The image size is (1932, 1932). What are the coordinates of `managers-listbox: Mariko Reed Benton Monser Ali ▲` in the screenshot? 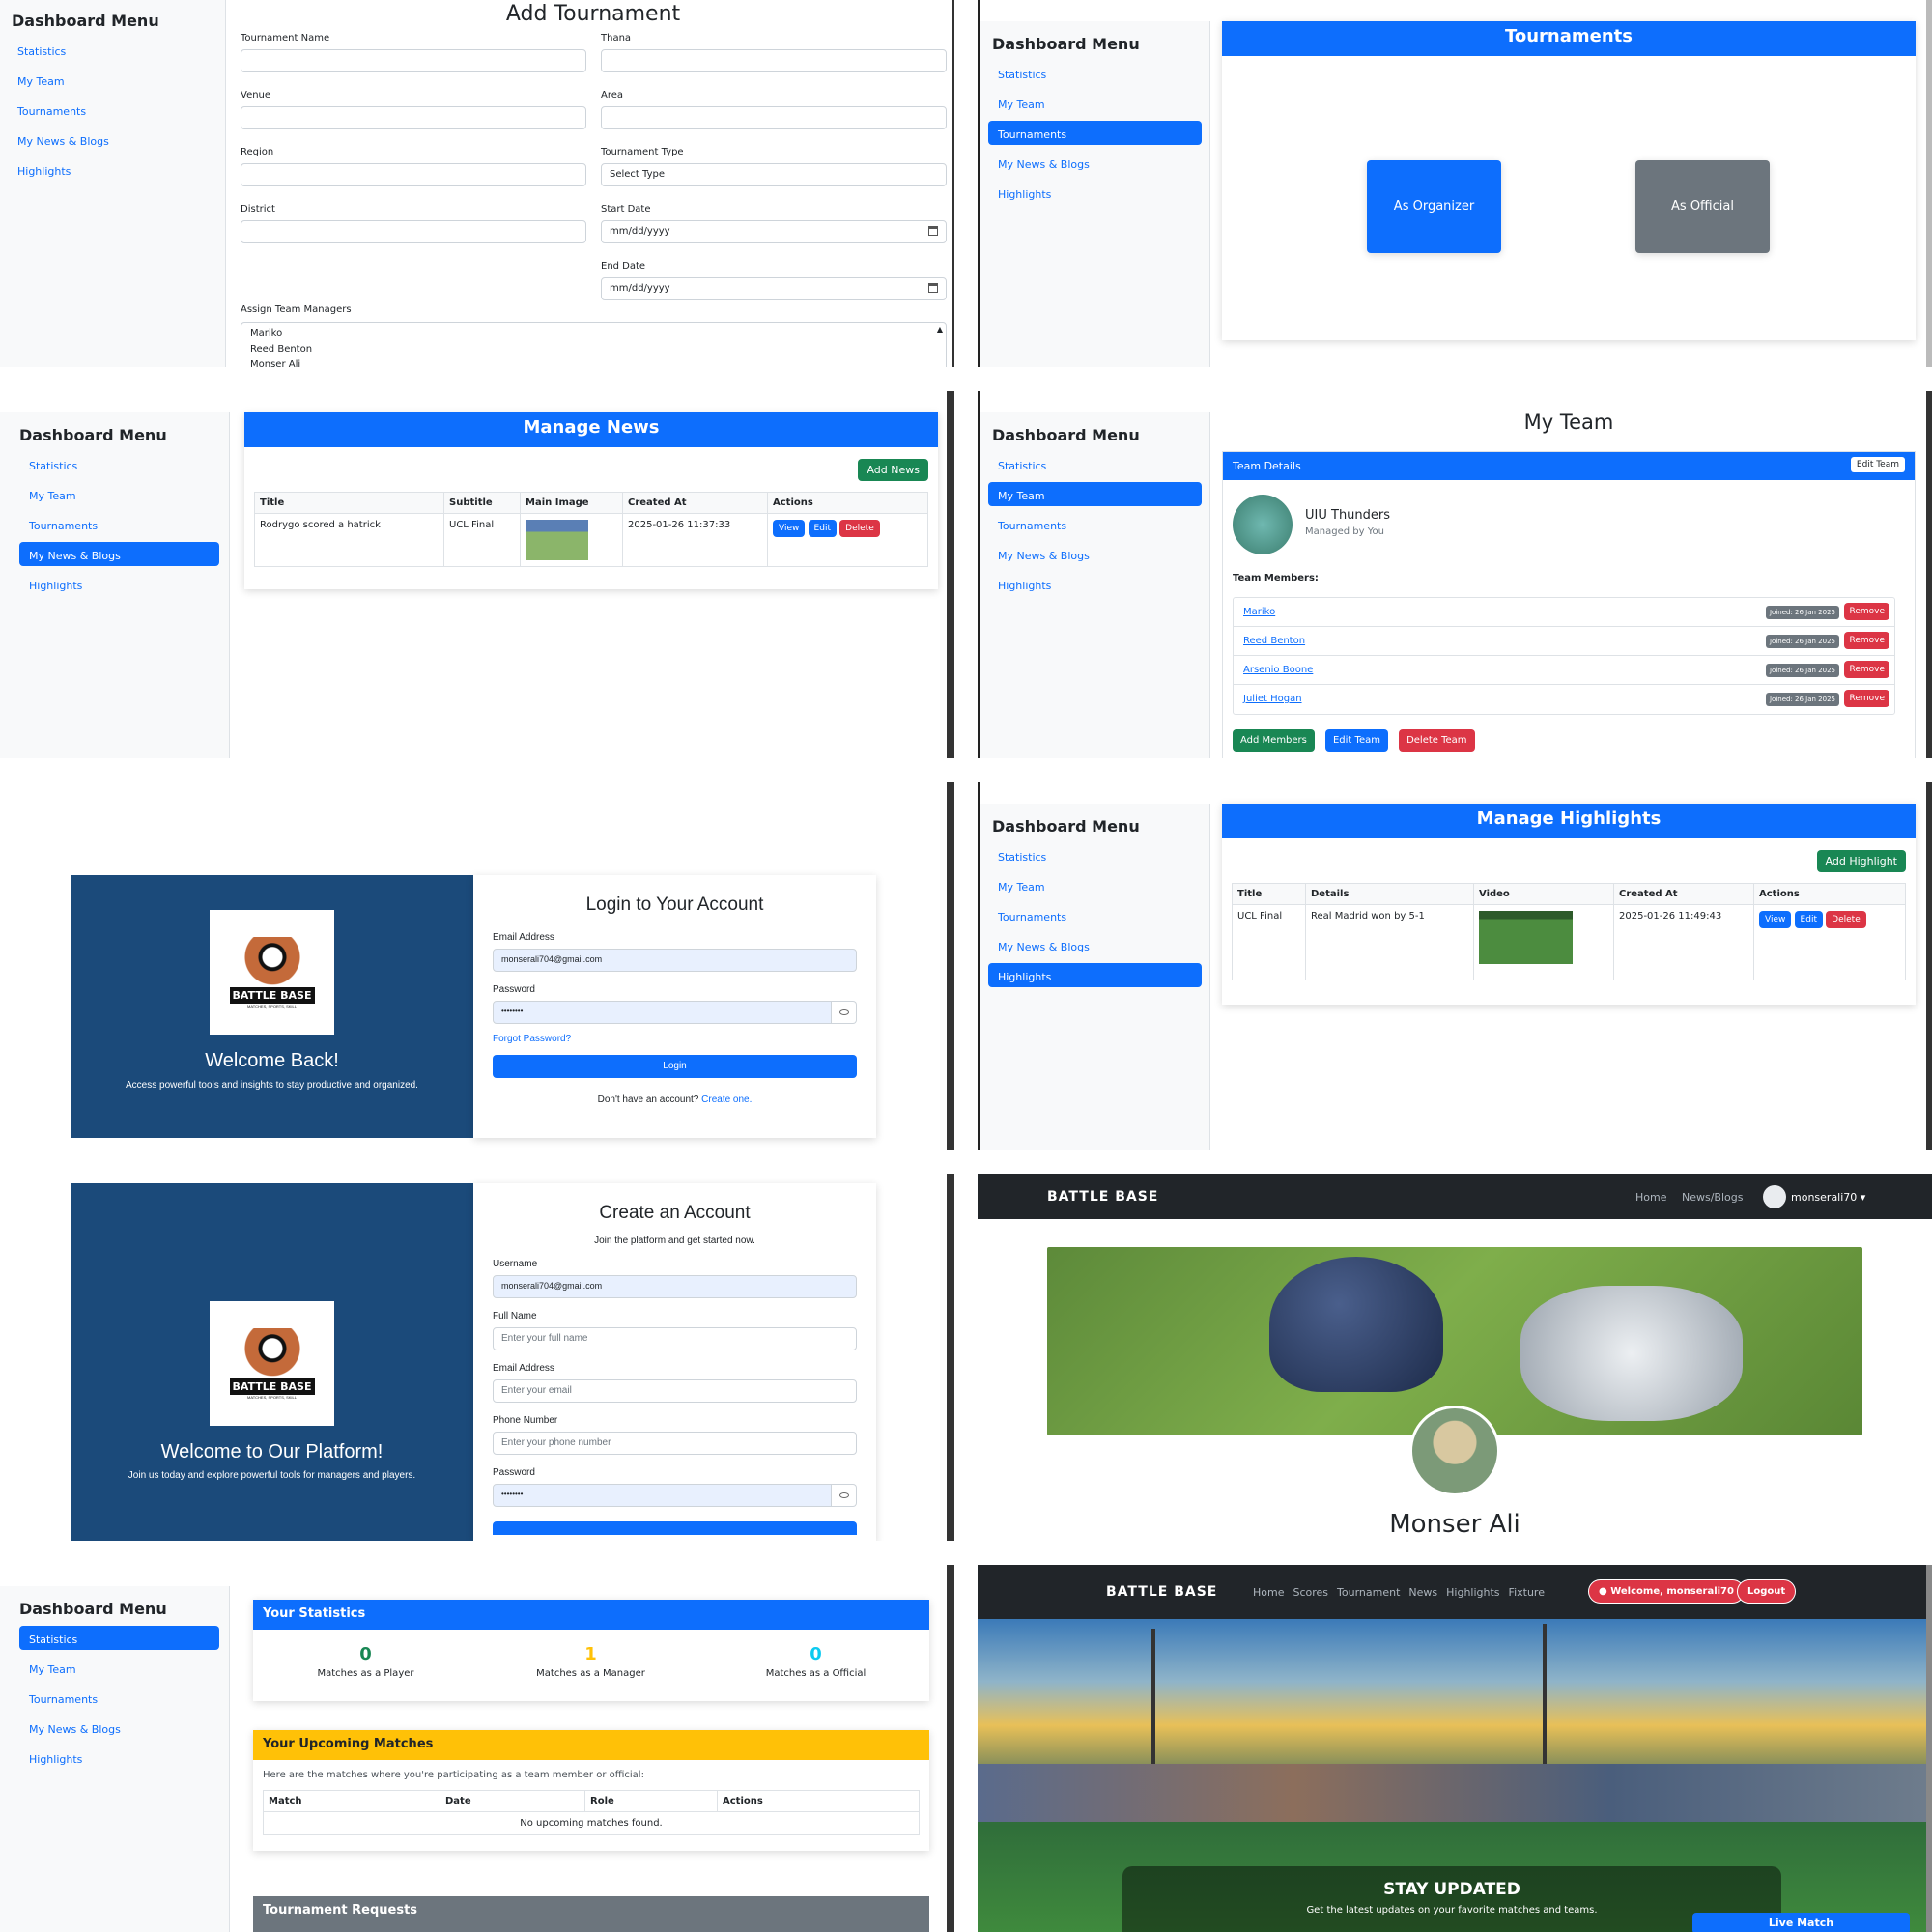 It's located at (594, 344).